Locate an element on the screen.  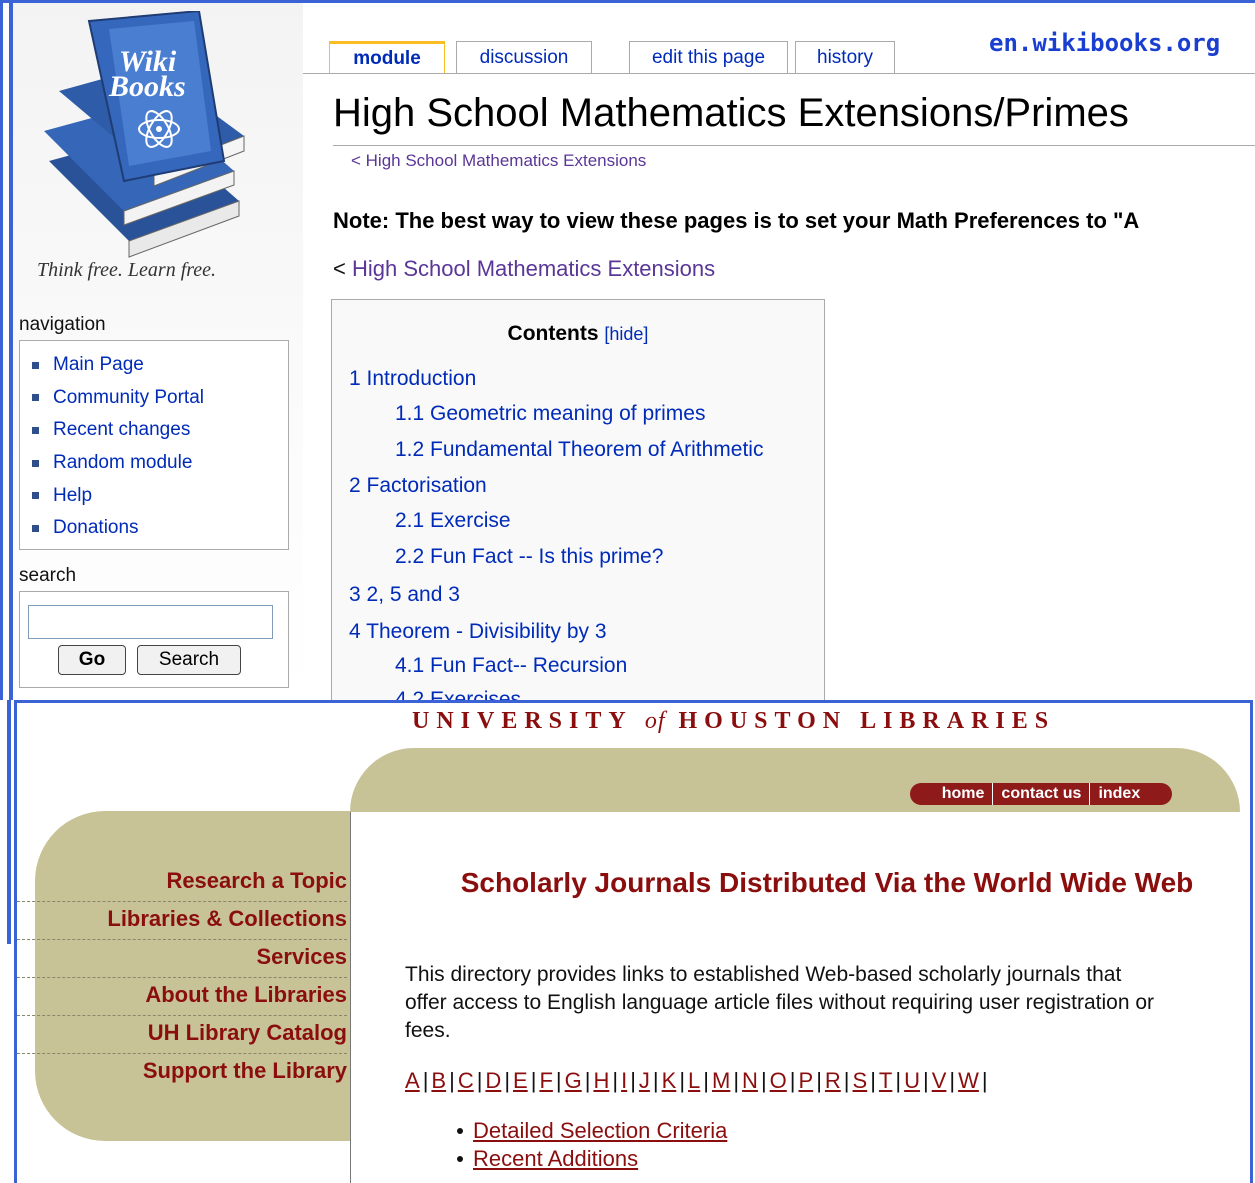
letter-link-w: W is located at coordinates (968, 1080).